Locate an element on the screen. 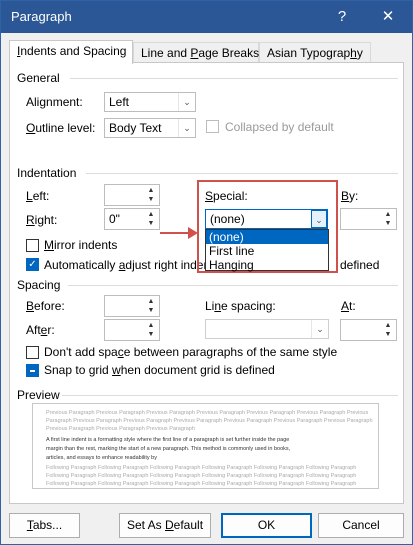  line-spacing-dropdown: ⌄ is located at coordinates (267, 329).